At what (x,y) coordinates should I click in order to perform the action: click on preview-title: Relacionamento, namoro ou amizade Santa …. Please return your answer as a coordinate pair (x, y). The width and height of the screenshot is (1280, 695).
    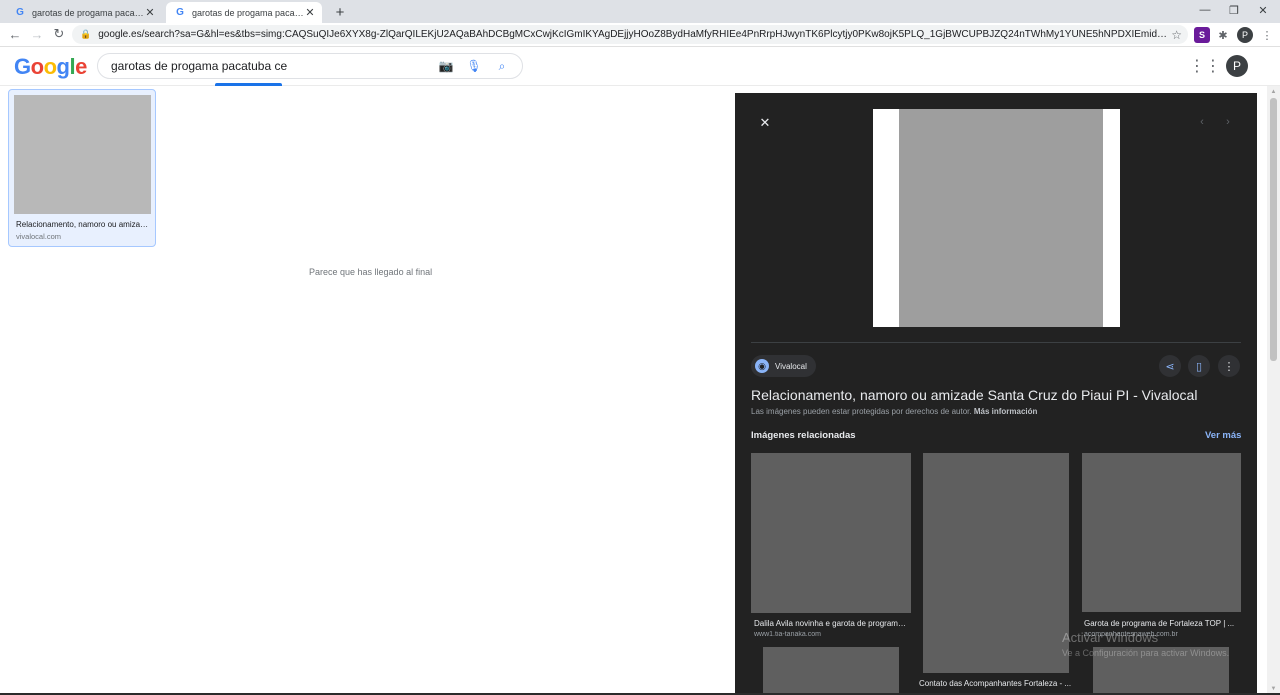
    Looking at the image, I should click on (974, 395).